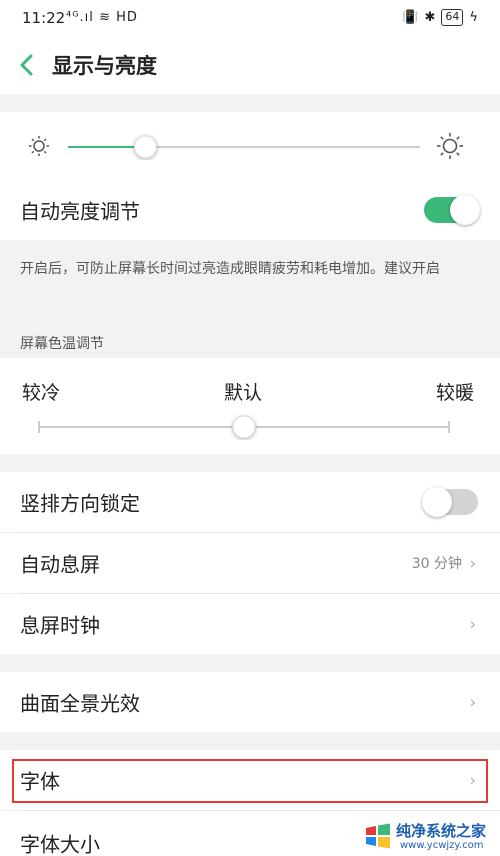  I want to click on watermark-url: www.ycwjzy.com, so click(442, 845).